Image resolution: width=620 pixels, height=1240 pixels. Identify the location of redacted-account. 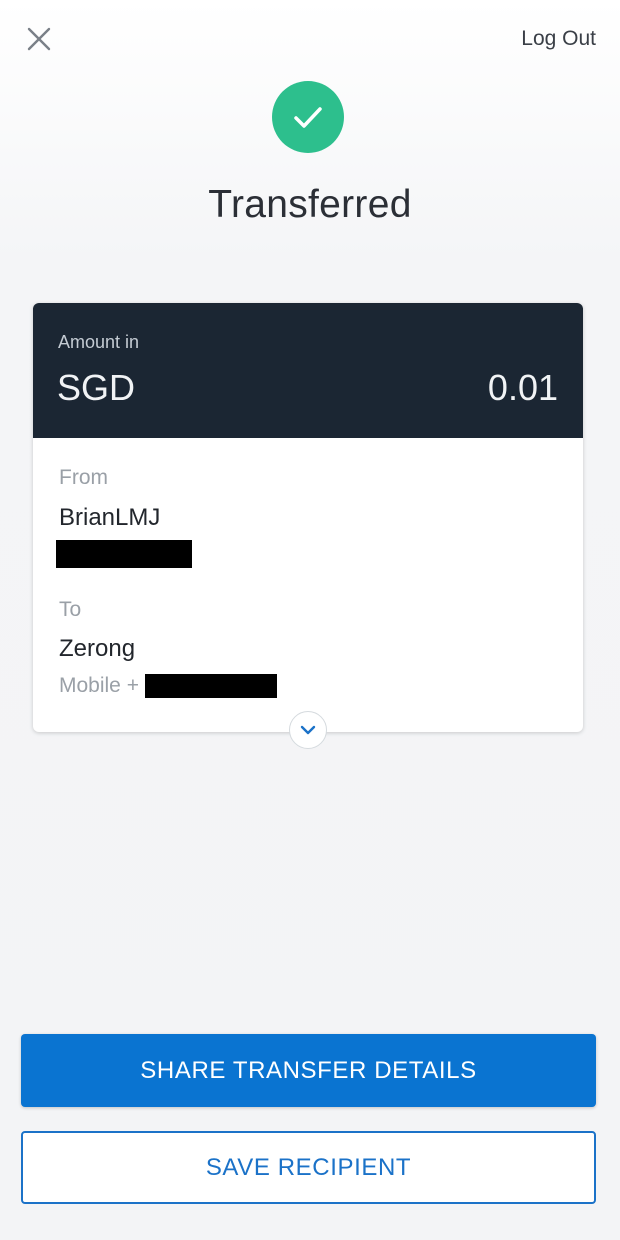
(124, 554).